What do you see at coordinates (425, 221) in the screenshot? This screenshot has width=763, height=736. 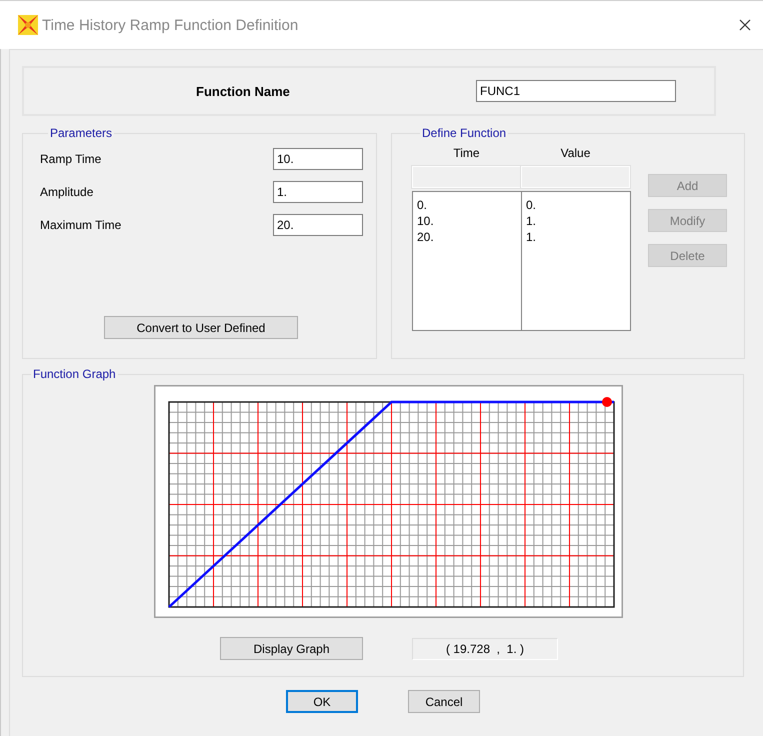 I see `list-item: 10.` at bounding box center [425, 221].